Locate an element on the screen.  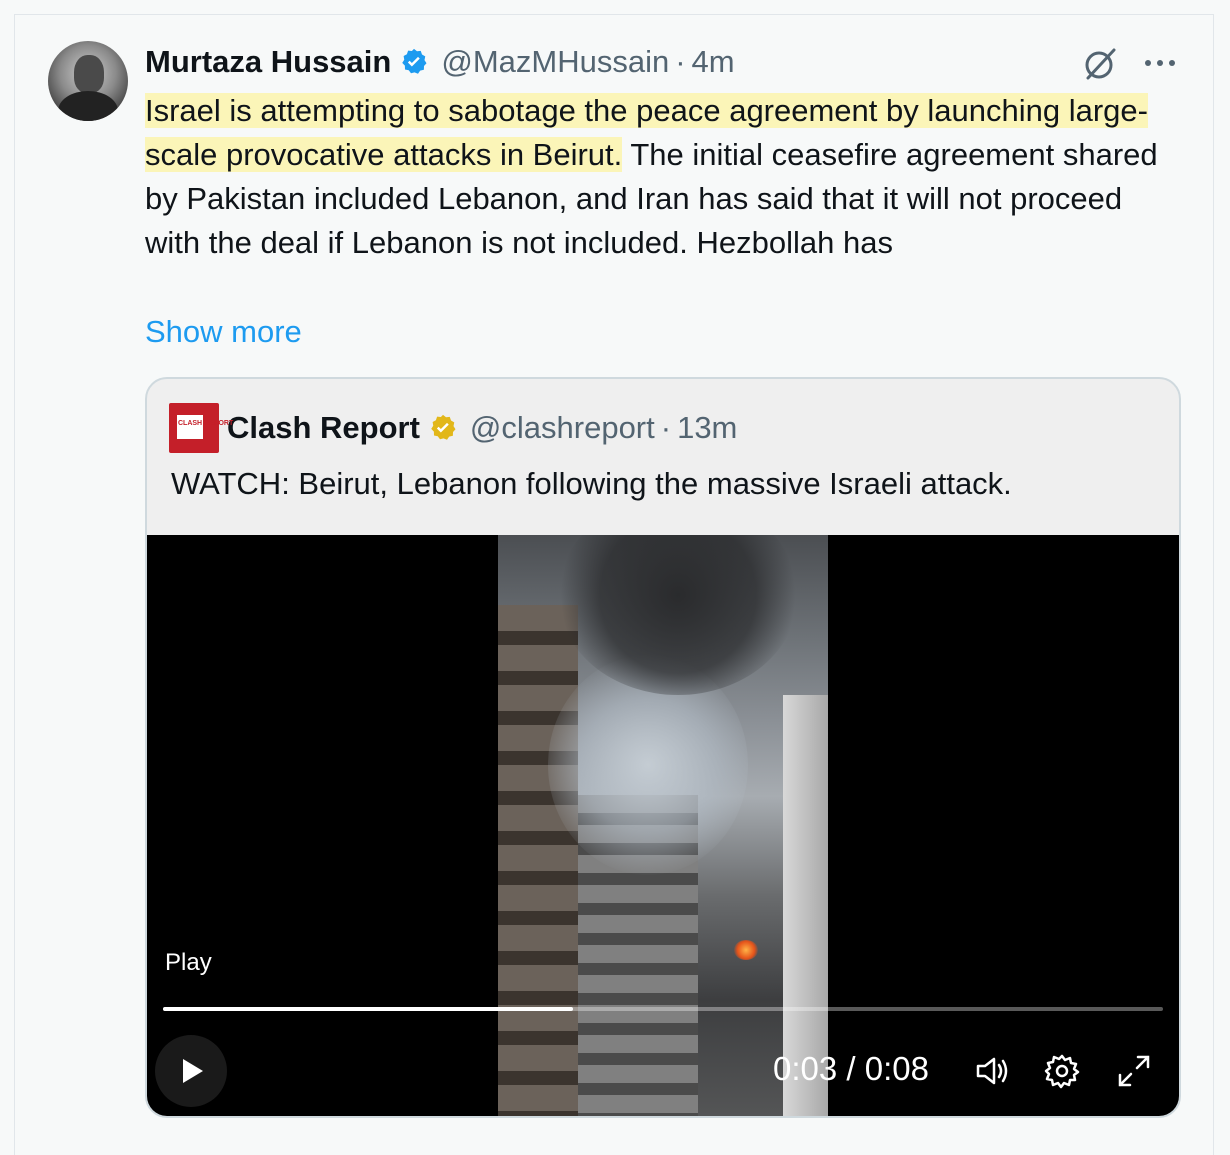
video-progress-fill is located at coordinates (368, 1009).